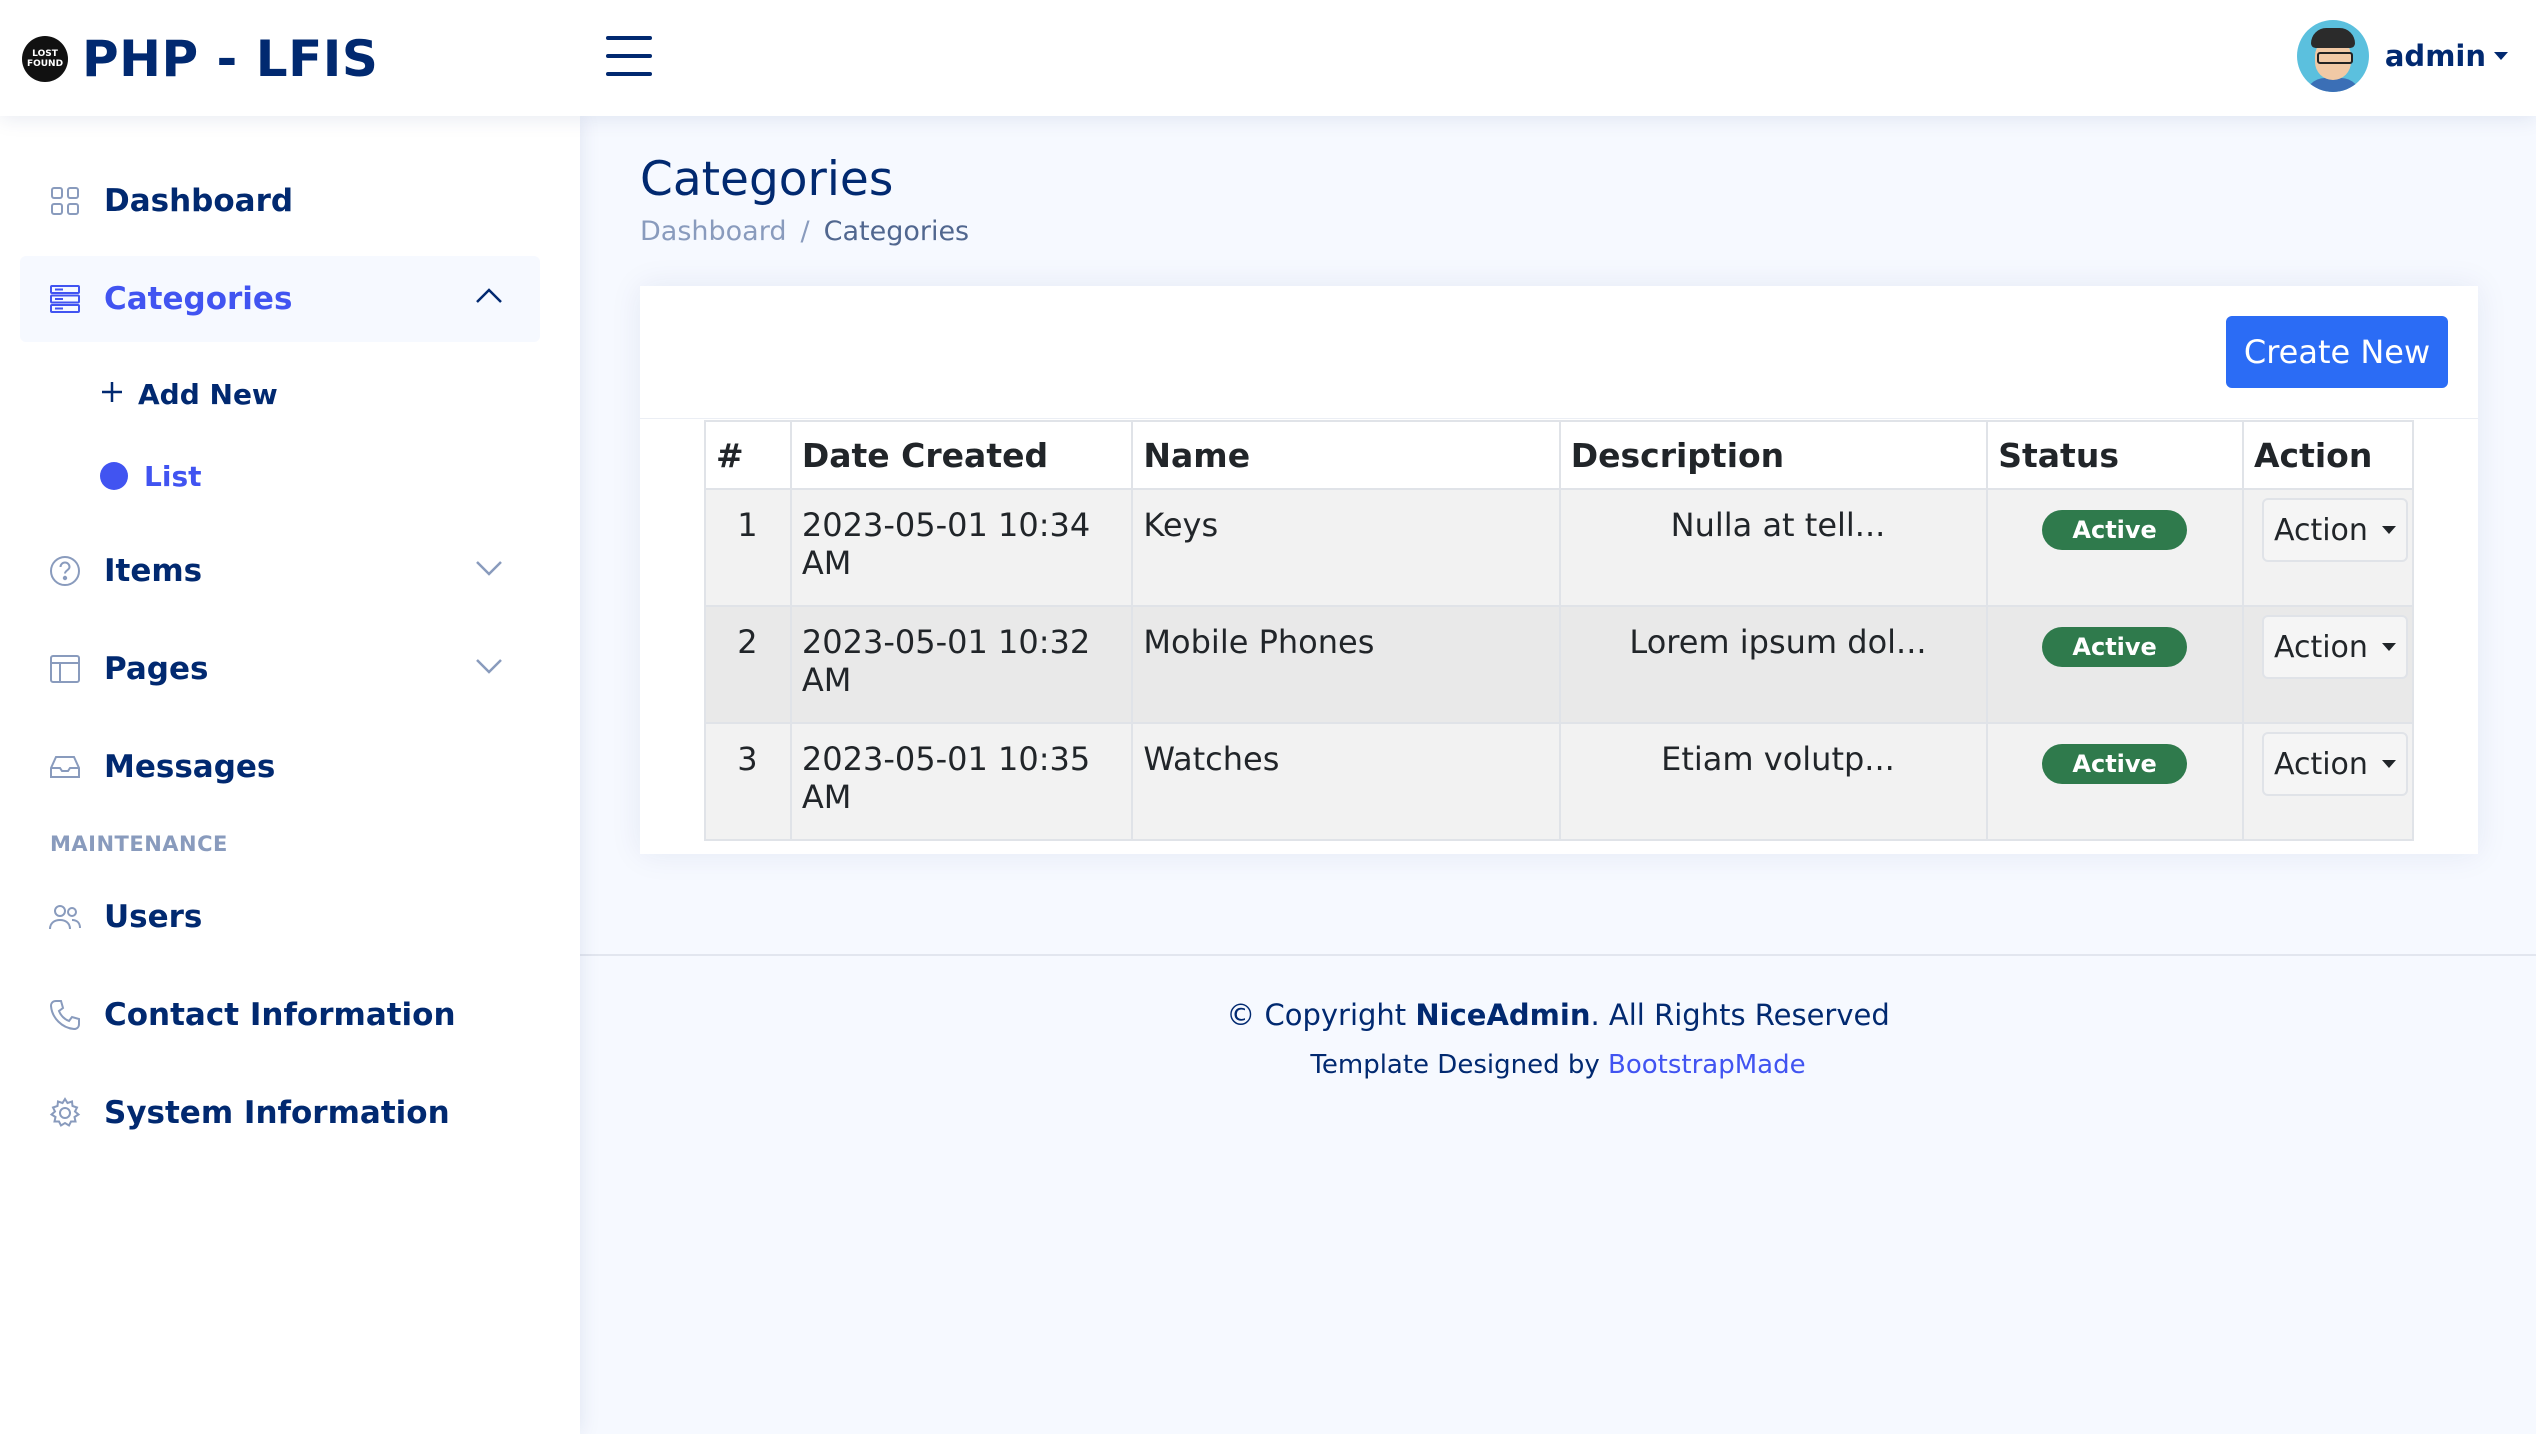 The width and height of the screenshot is (2536, 1434). What do you see at coordinates (45, 59) in the screenshot?
I see `logo-badge: LOST FOUND` at bounding box center [45, 59].